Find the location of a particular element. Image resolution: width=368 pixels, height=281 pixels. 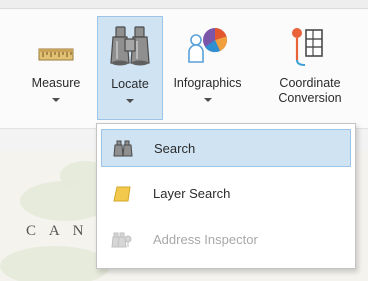

infographics-icon is located at coordinates (207, 47).